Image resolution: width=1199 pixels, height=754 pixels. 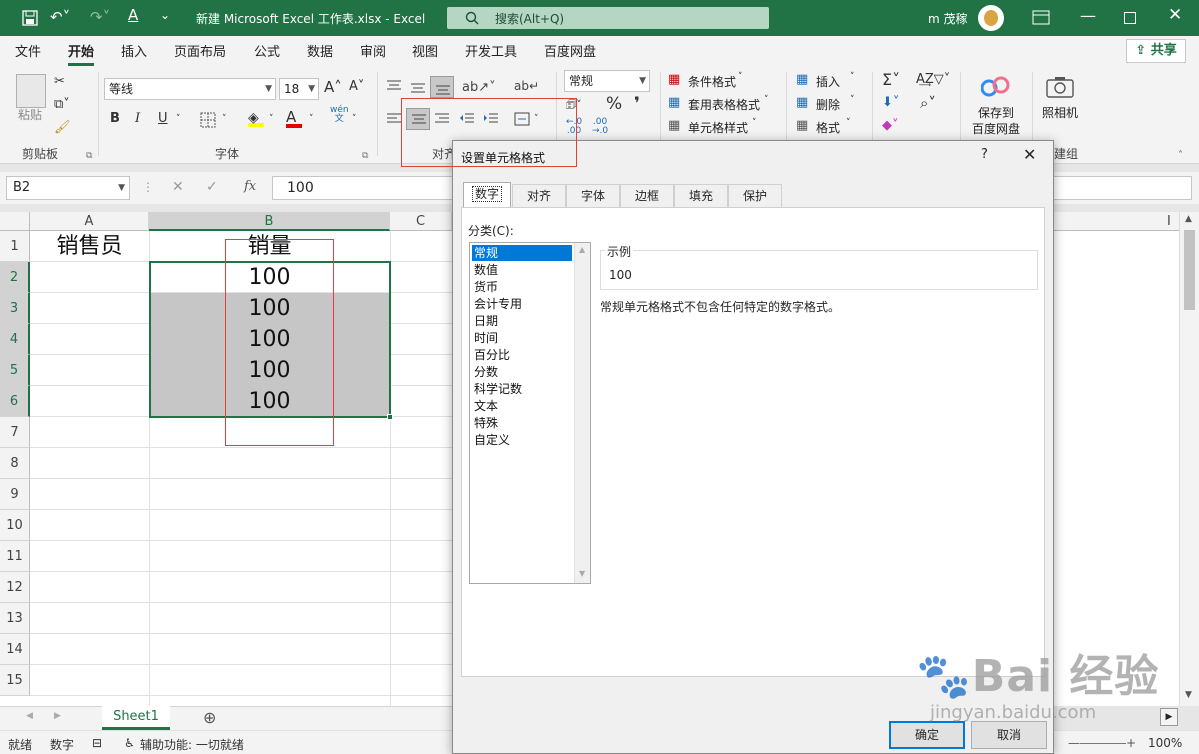 What do you see at coordinates (442, 119) in the screenshot?
I see `align-right-icon` at bounding box center [442, 119].